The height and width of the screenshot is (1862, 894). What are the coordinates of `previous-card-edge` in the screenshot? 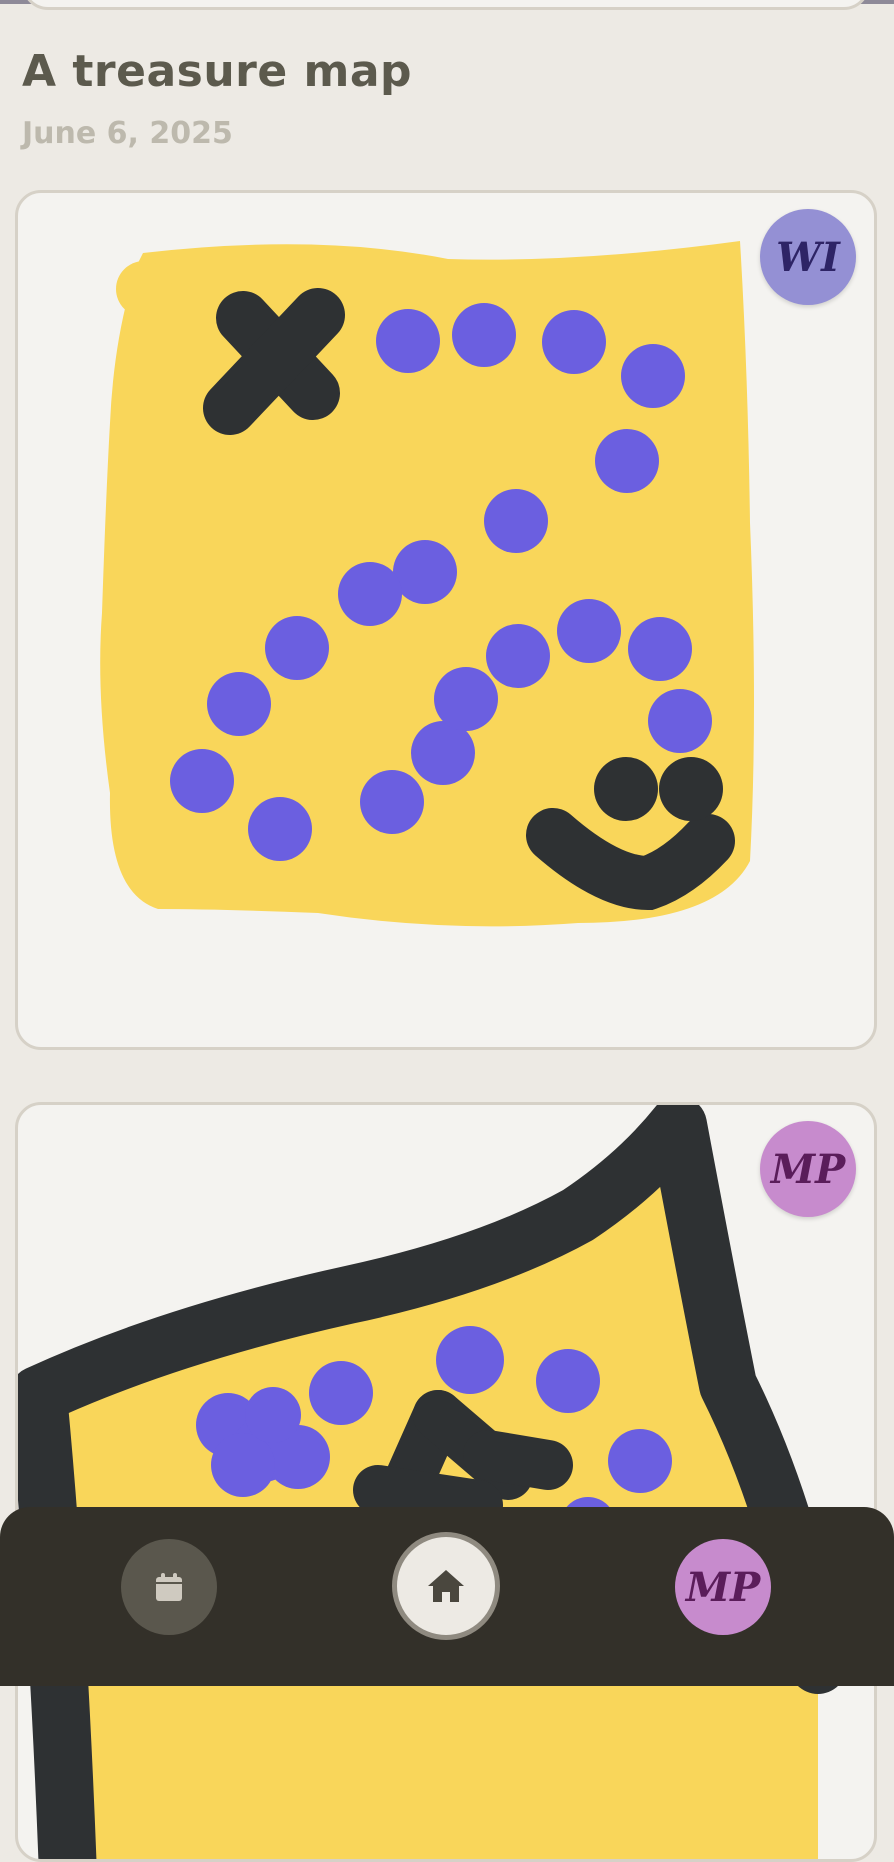 It's located at (446, 5).